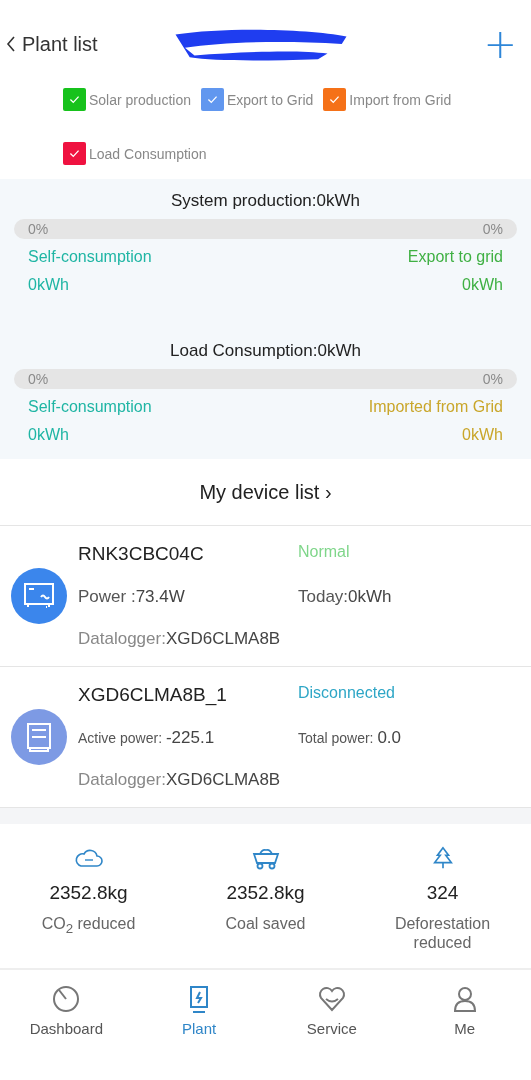  I want to click on nav-tab: Plant, so click(199, 1025).